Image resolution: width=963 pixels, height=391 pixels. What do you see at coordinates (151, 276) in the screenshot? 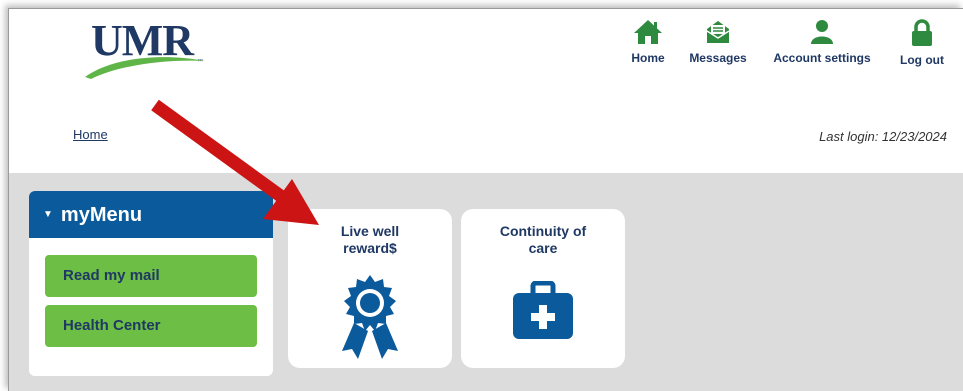
I see `read-my-mail-button: Read my mail` at bounding box center [151, 276].